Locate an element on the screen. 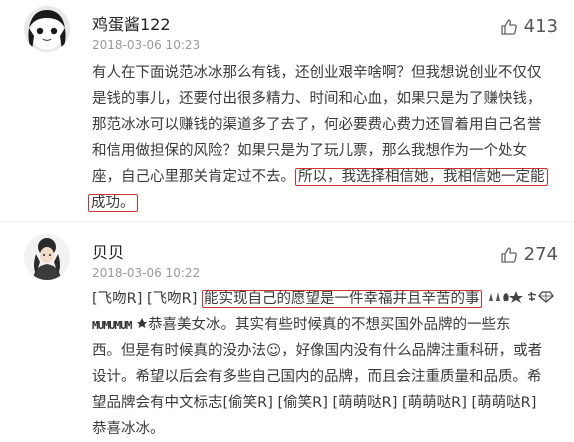 Image resolution: width=574 pixels, height=442 pixels. like-count: 274 is located at coordinates (540, 254).